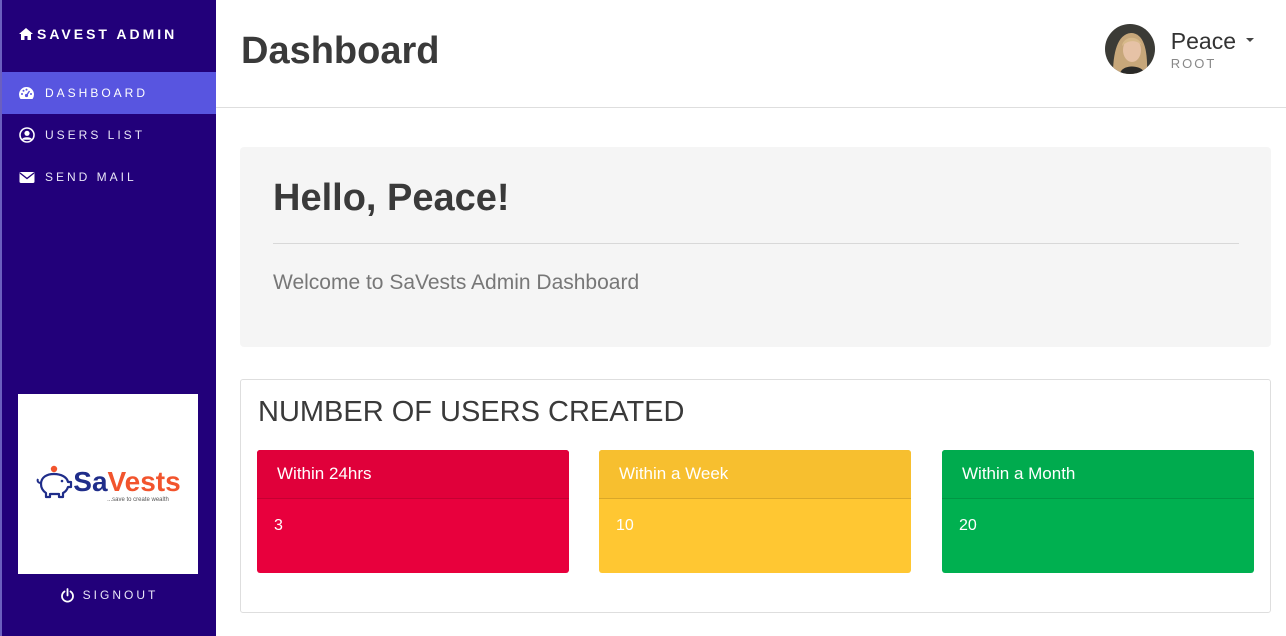  What do you see at coordinates (120, 595) in the screenshot?
I see `signout-label: SIGNOUT` at bounding box center [120, 595].